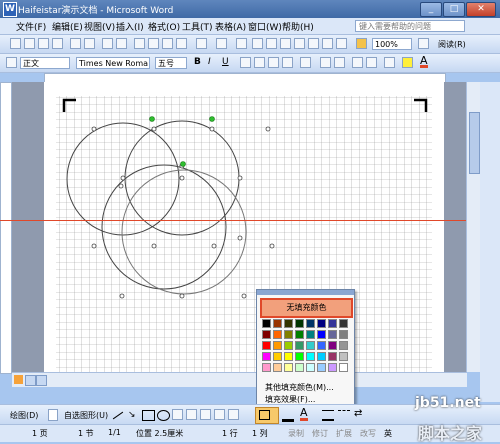  What do you see at coordinates (306, 308) in the screenshot?
I see `no-fill-button: 无填充颜色` at bounding box center [306, 308].